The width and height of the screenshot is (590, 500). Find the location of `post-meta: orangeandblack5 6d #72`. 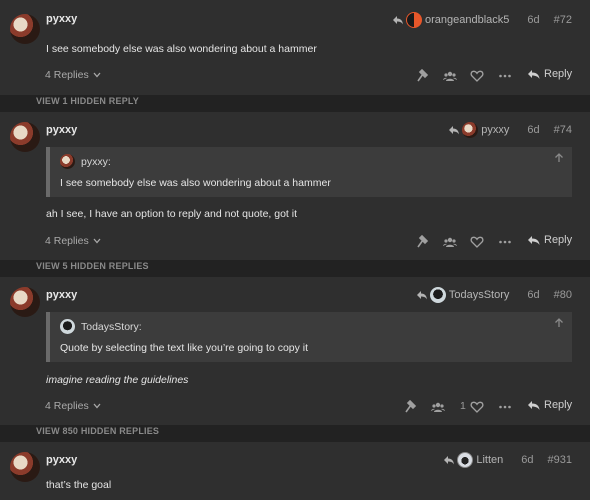

post-meta: orangeandblack5 6d #72 is located at coordinates (482, 20).